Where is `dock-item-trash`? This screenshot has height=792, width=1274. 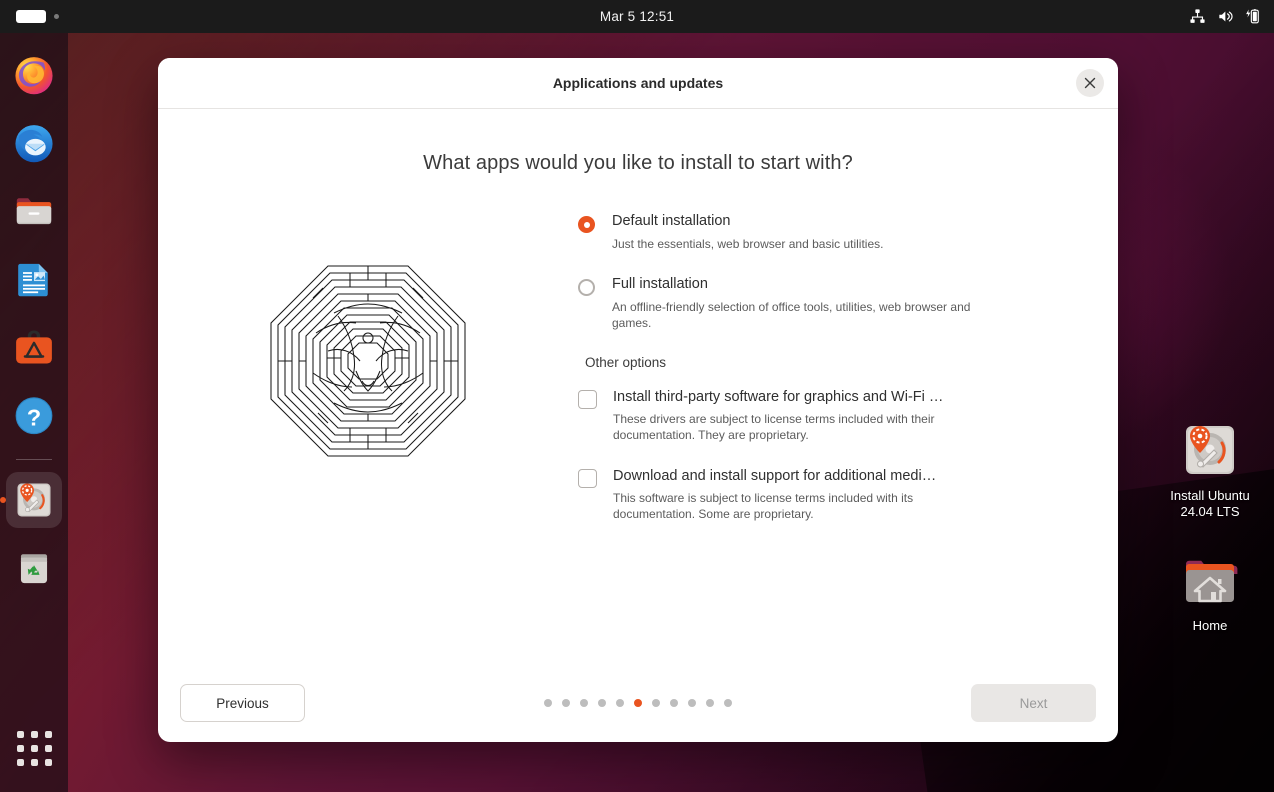
dock-item-trash is located at coordinates (34, 568).